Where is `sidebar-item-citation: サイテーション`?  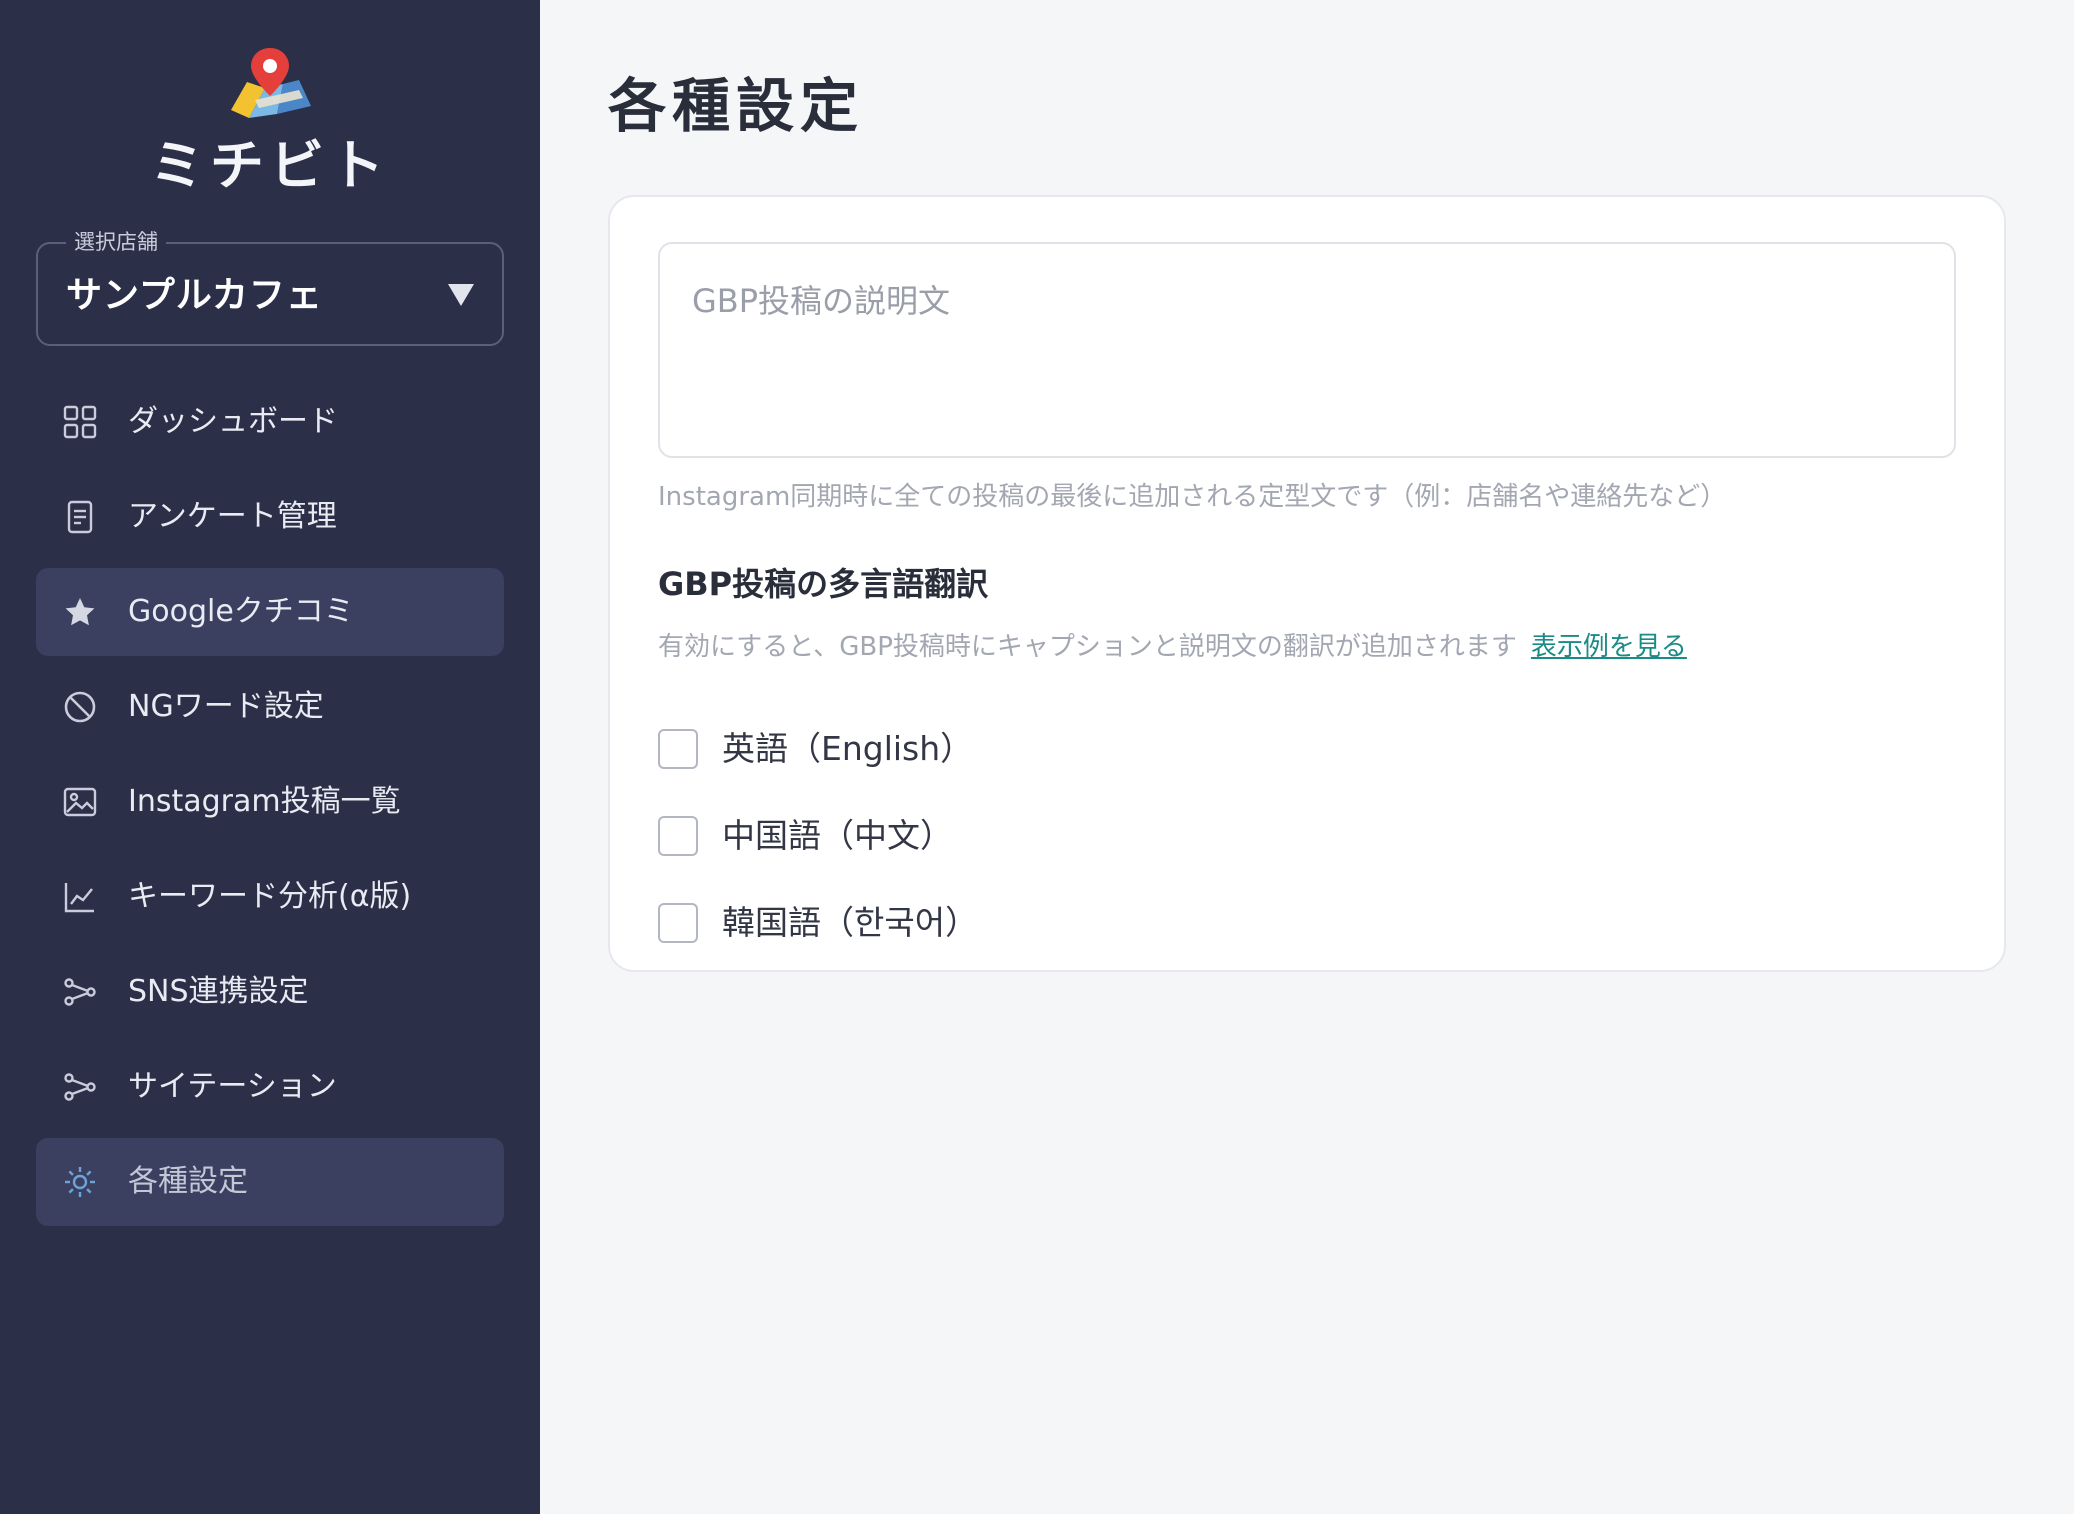
sidebar-item-citation: サイテーション is located at coordinates (270, 1087).